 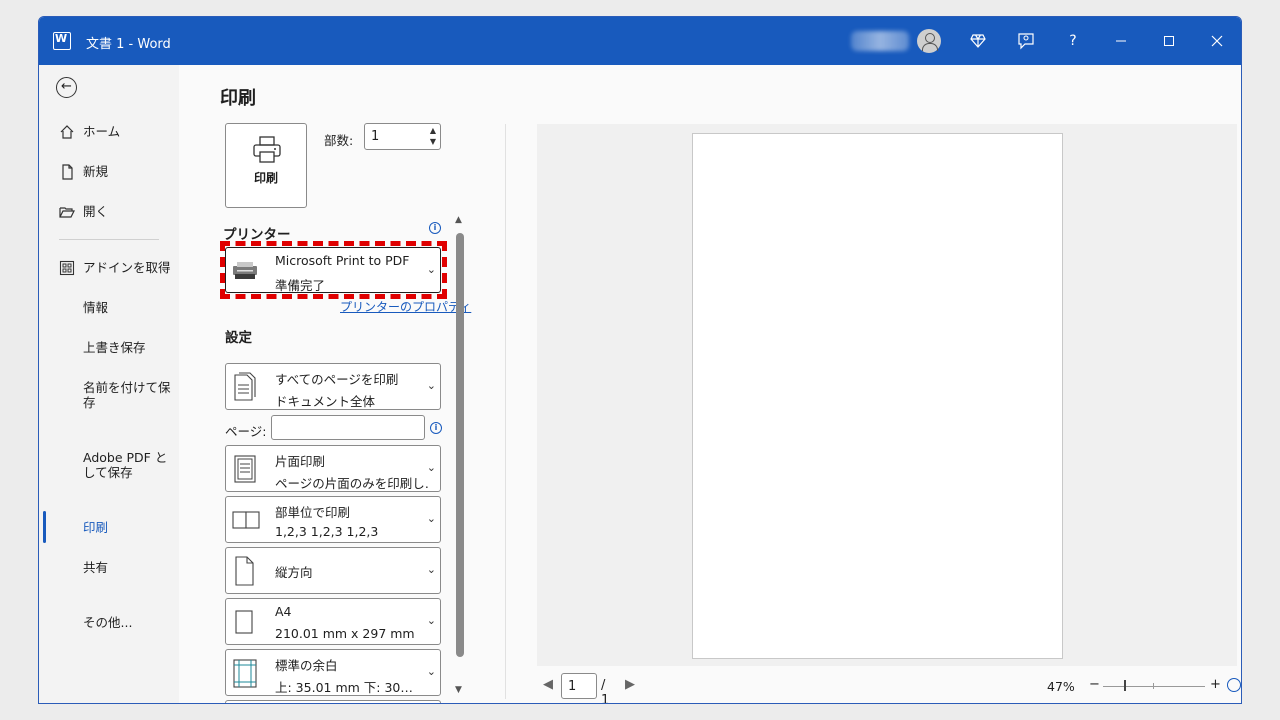 I want to click on printer-properties-link: プリンターのプロパティ, so click(x=405, y=306).